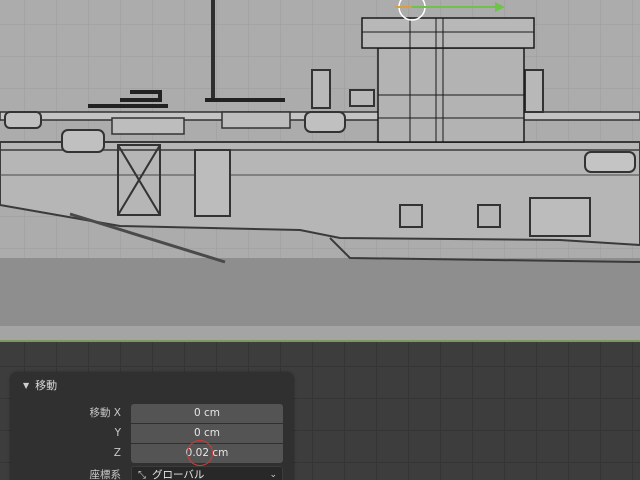 This screenshot has height=480, width=640. I want to click on orientation-dropdown: ⤡ グローバル ⌄, so click(207, 473).